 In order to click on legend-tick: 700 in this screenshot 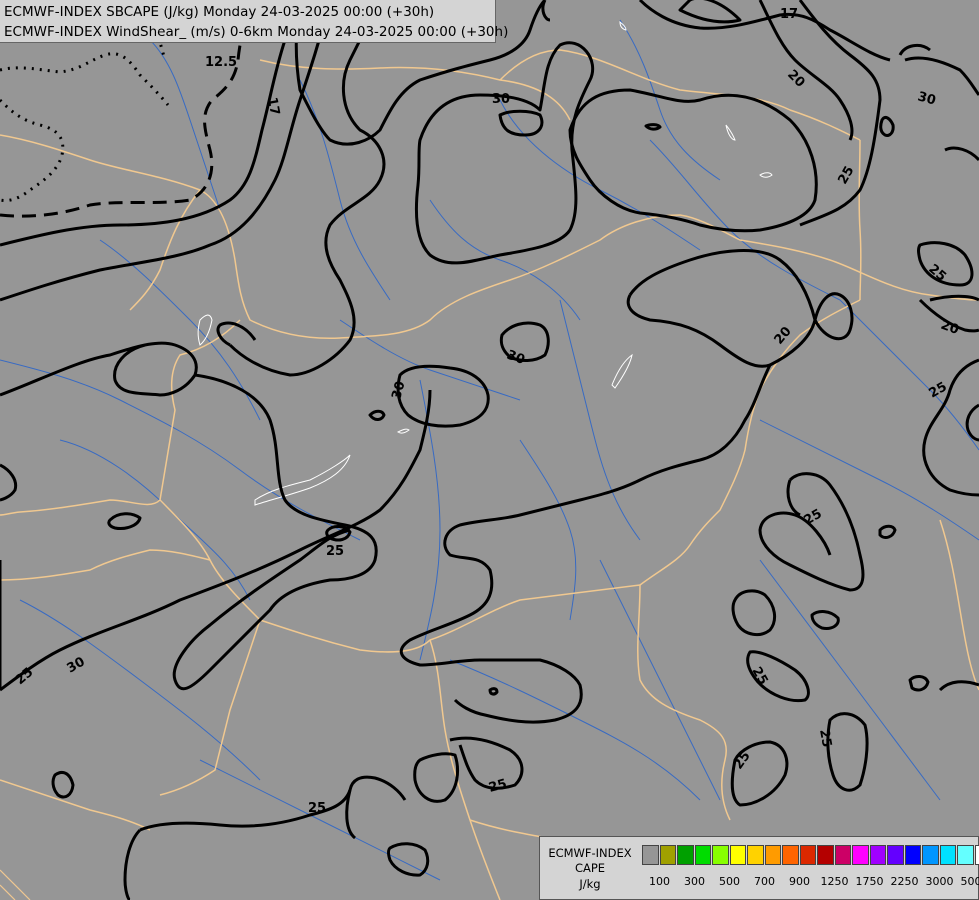, I will do `click(764, 881)`.